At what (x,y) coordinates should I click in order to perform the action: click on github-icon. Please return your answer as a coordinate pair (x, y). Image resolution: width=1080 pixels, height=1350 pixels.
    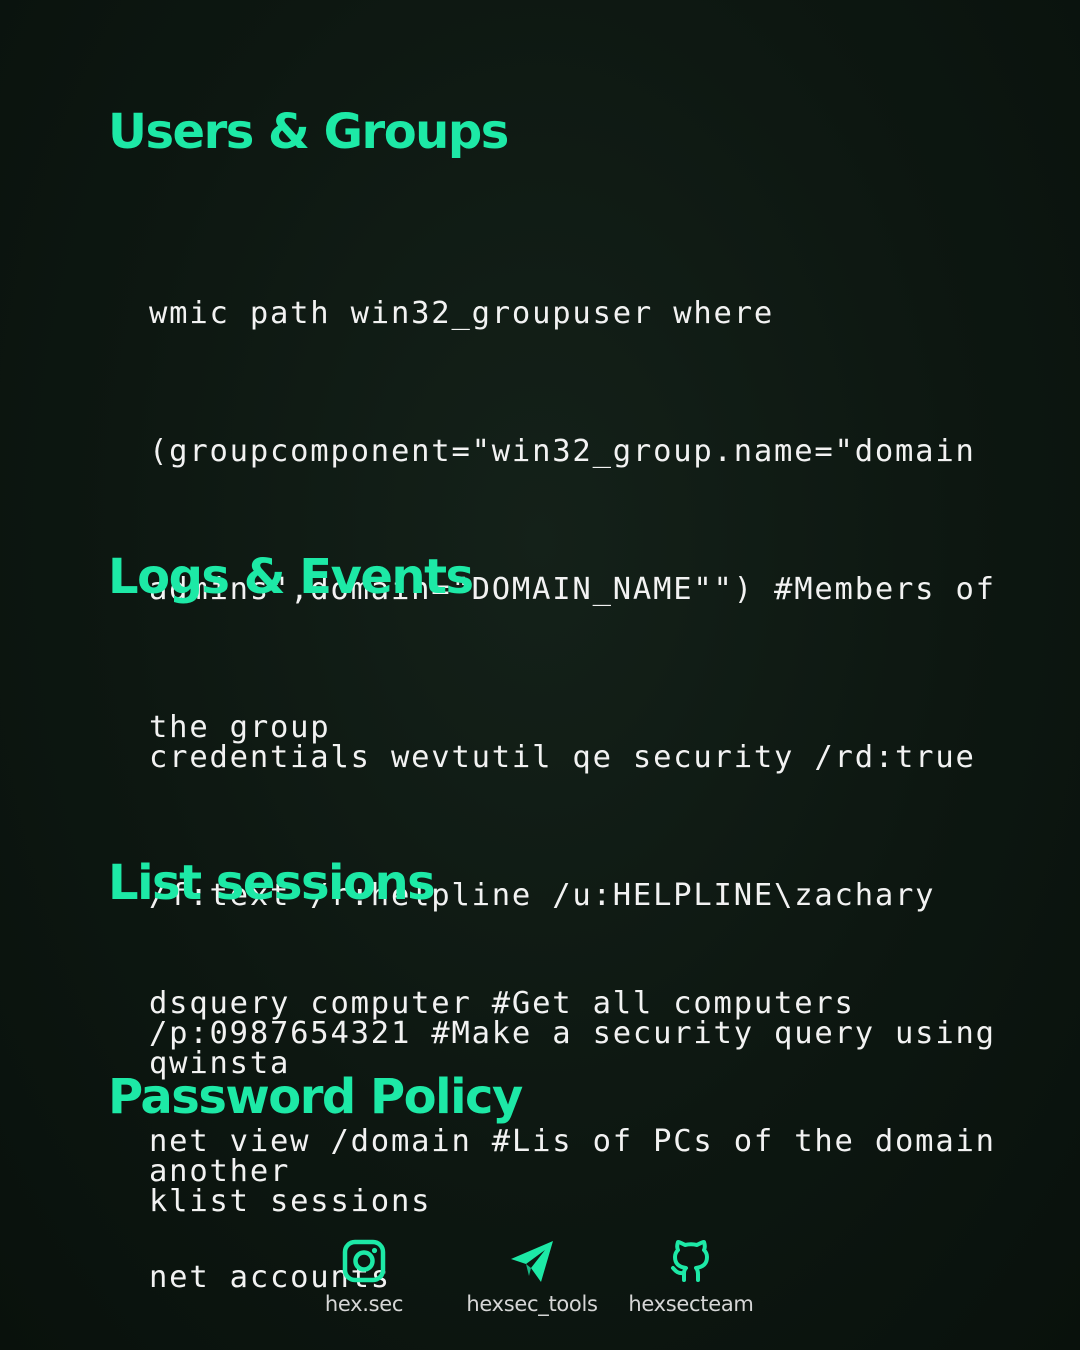
    Looking at the image, I should click on (690, 1261).